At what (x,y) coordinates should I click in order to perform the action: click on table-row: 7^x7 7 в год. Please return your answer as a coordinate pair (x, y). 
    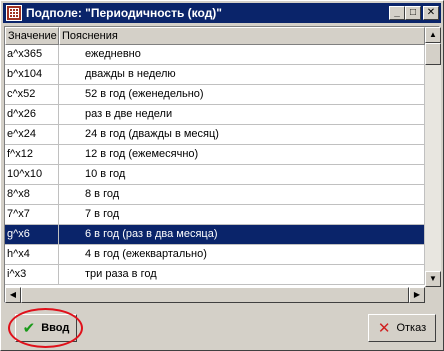
    Looking at the image, I should click on (215, 215).